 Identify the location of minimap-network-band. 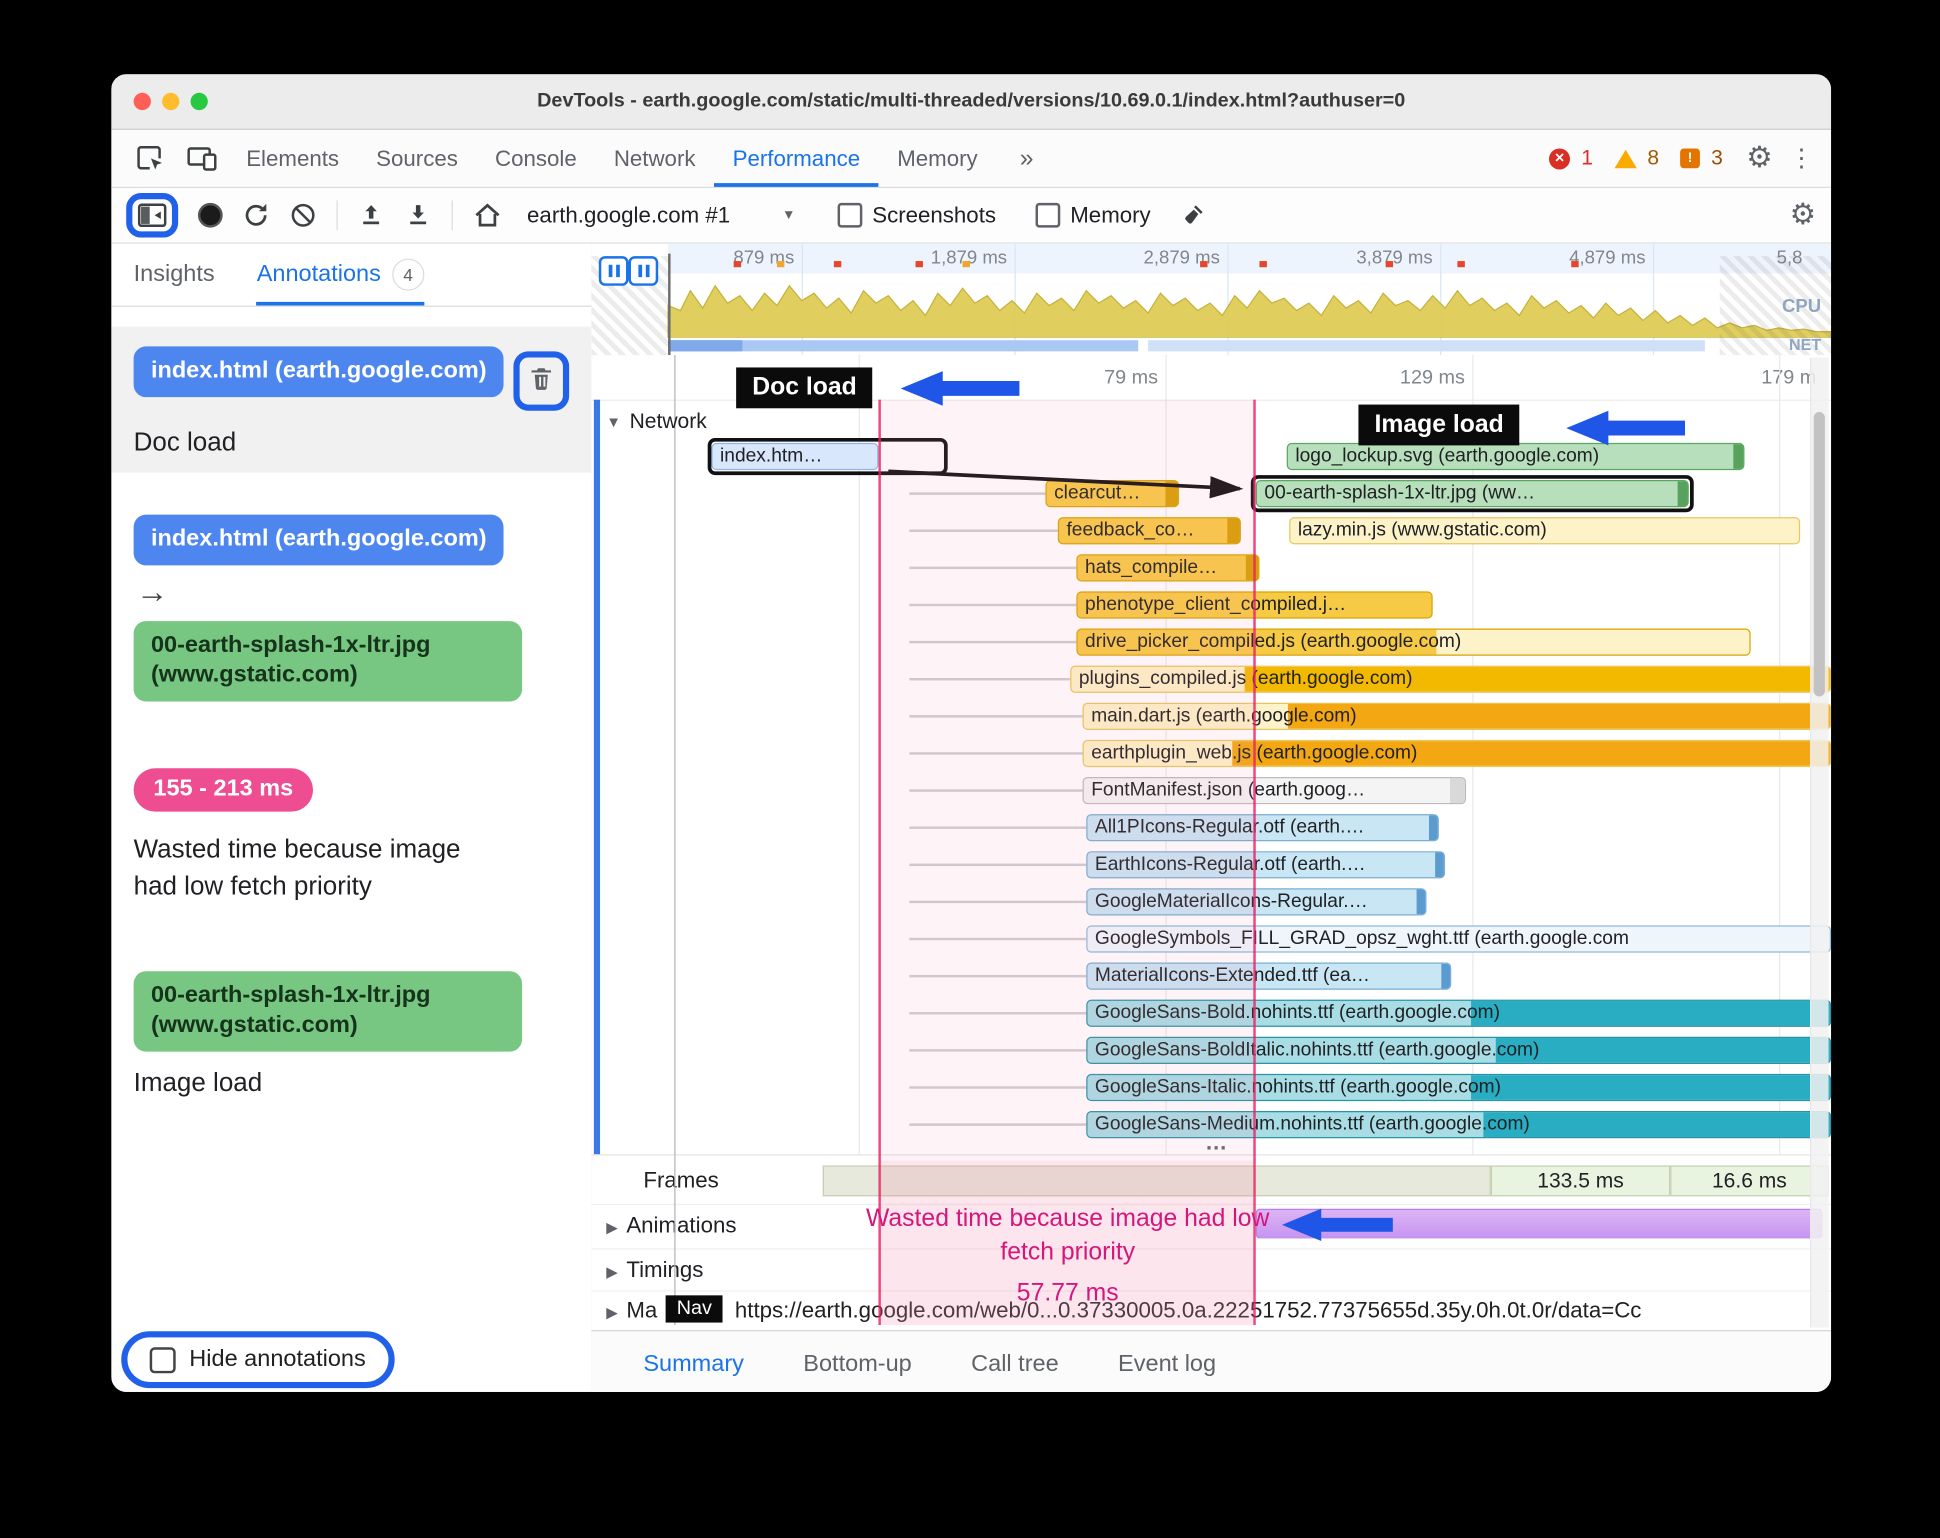
(1426, 346).